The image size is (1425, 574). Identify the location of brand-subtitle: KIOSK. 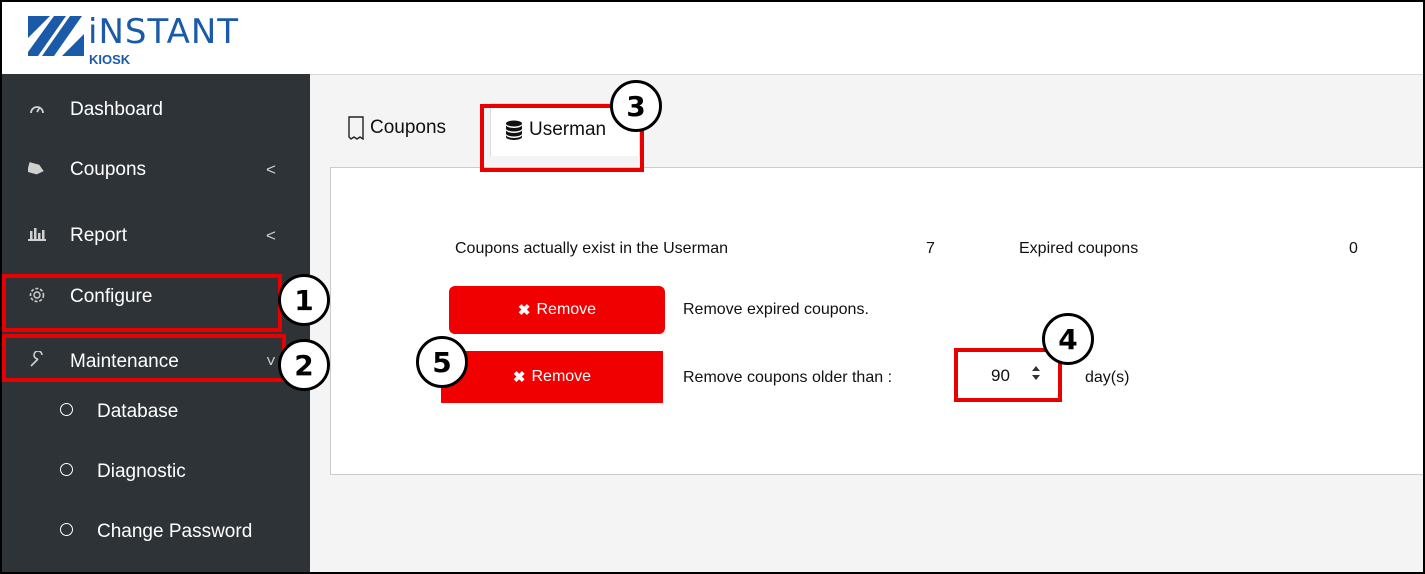
(110, 59).